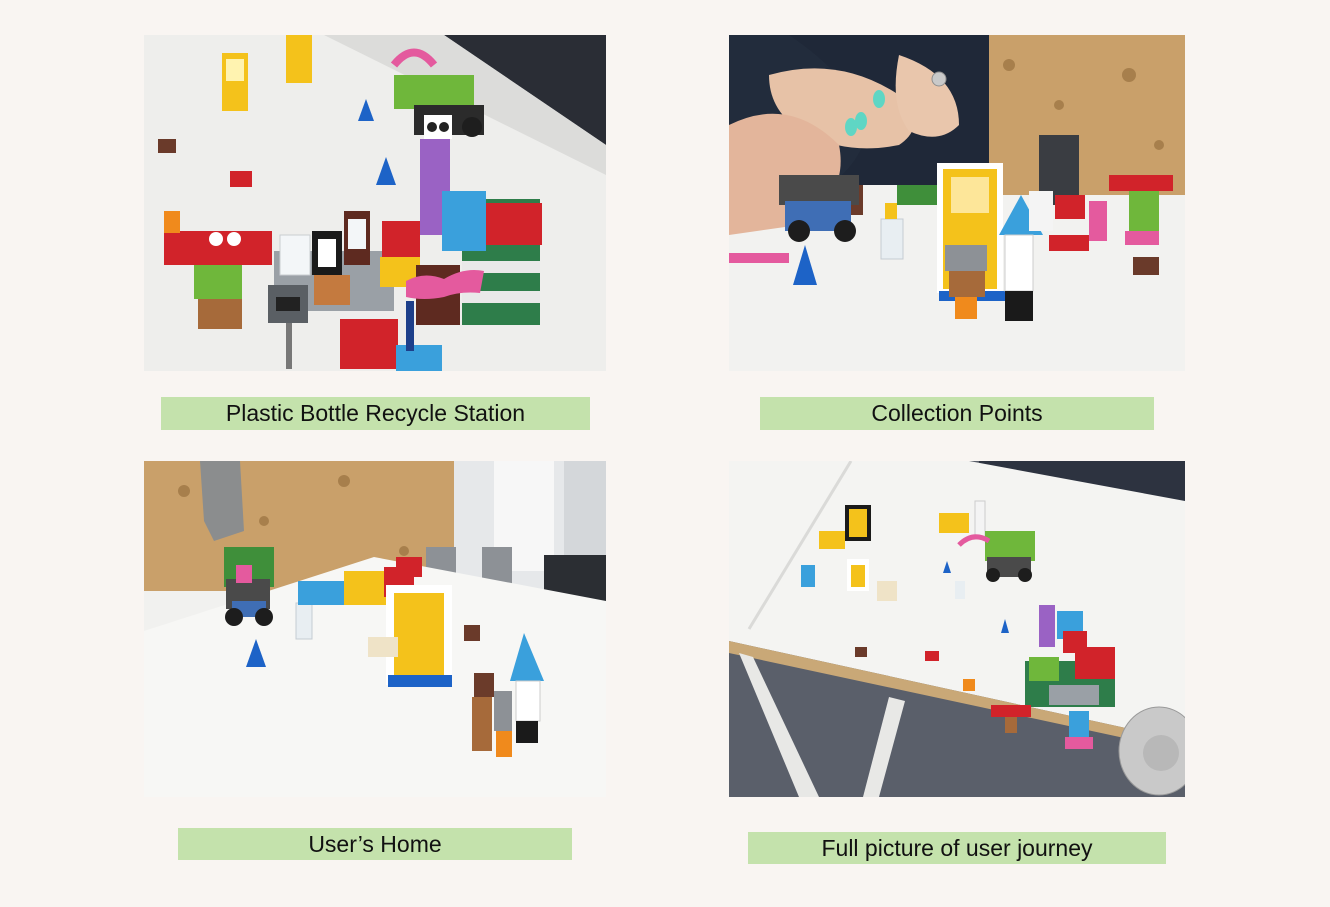 The image size is (1330, 907). What do you see at coordinates (957, 629) in the screenshot?
I see `lego-user-journey-overview-photo` at bounding box center [957, 629].